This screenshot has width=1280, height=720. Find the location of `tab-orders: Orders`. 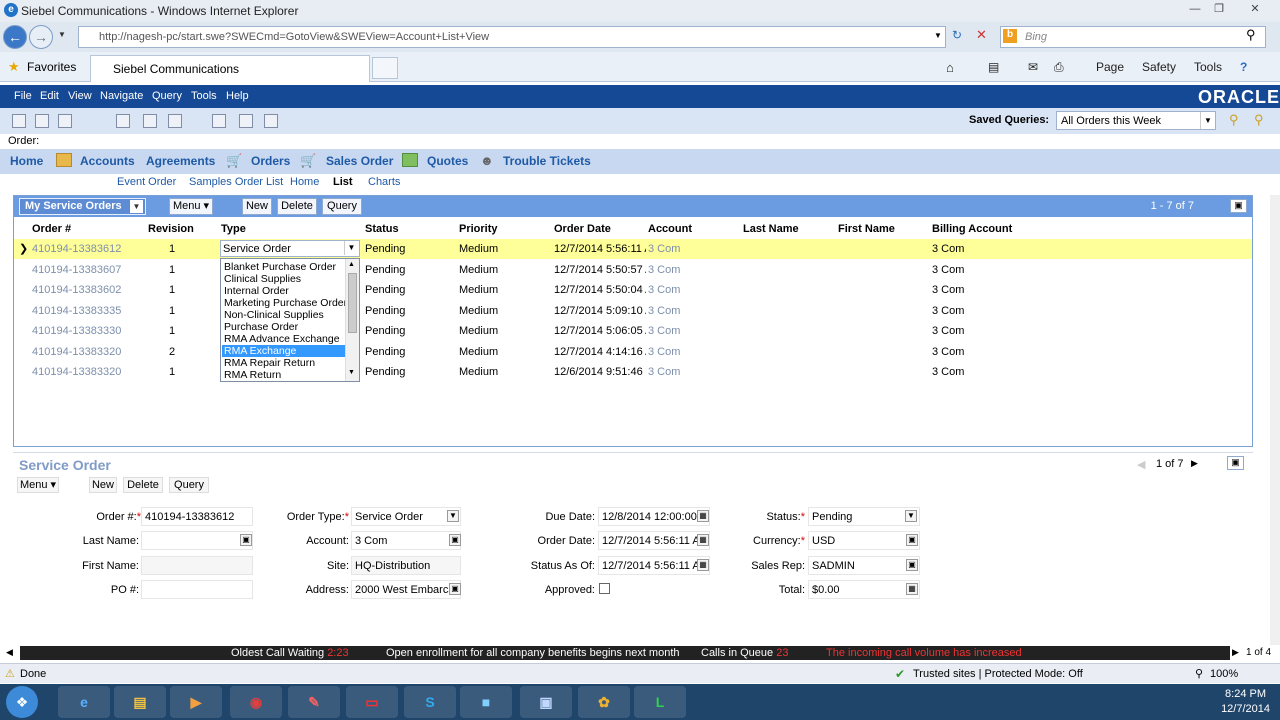

tab-orders: Orders is located at coordinates (270, 161).